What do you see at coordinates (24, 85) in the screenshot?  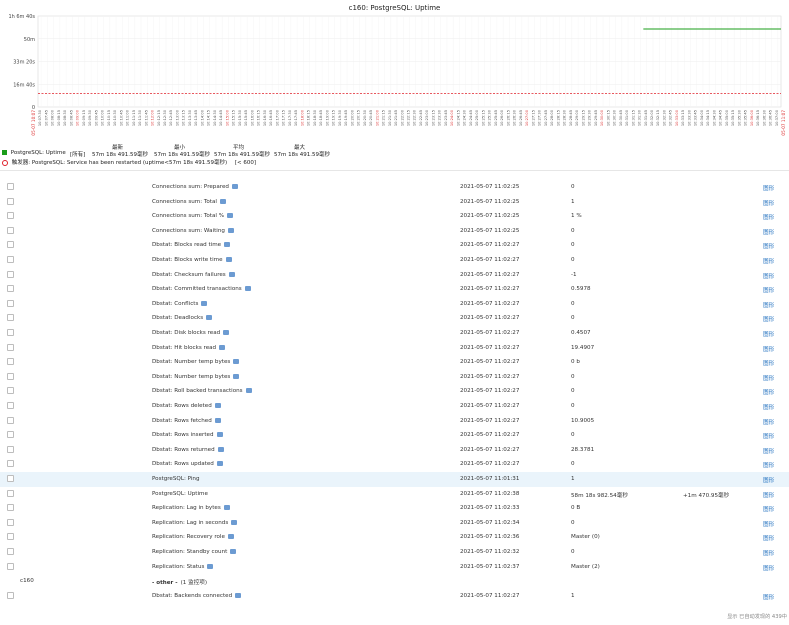 I see `y-tick-label: 16m 40s` at bounding box center [24, 85].